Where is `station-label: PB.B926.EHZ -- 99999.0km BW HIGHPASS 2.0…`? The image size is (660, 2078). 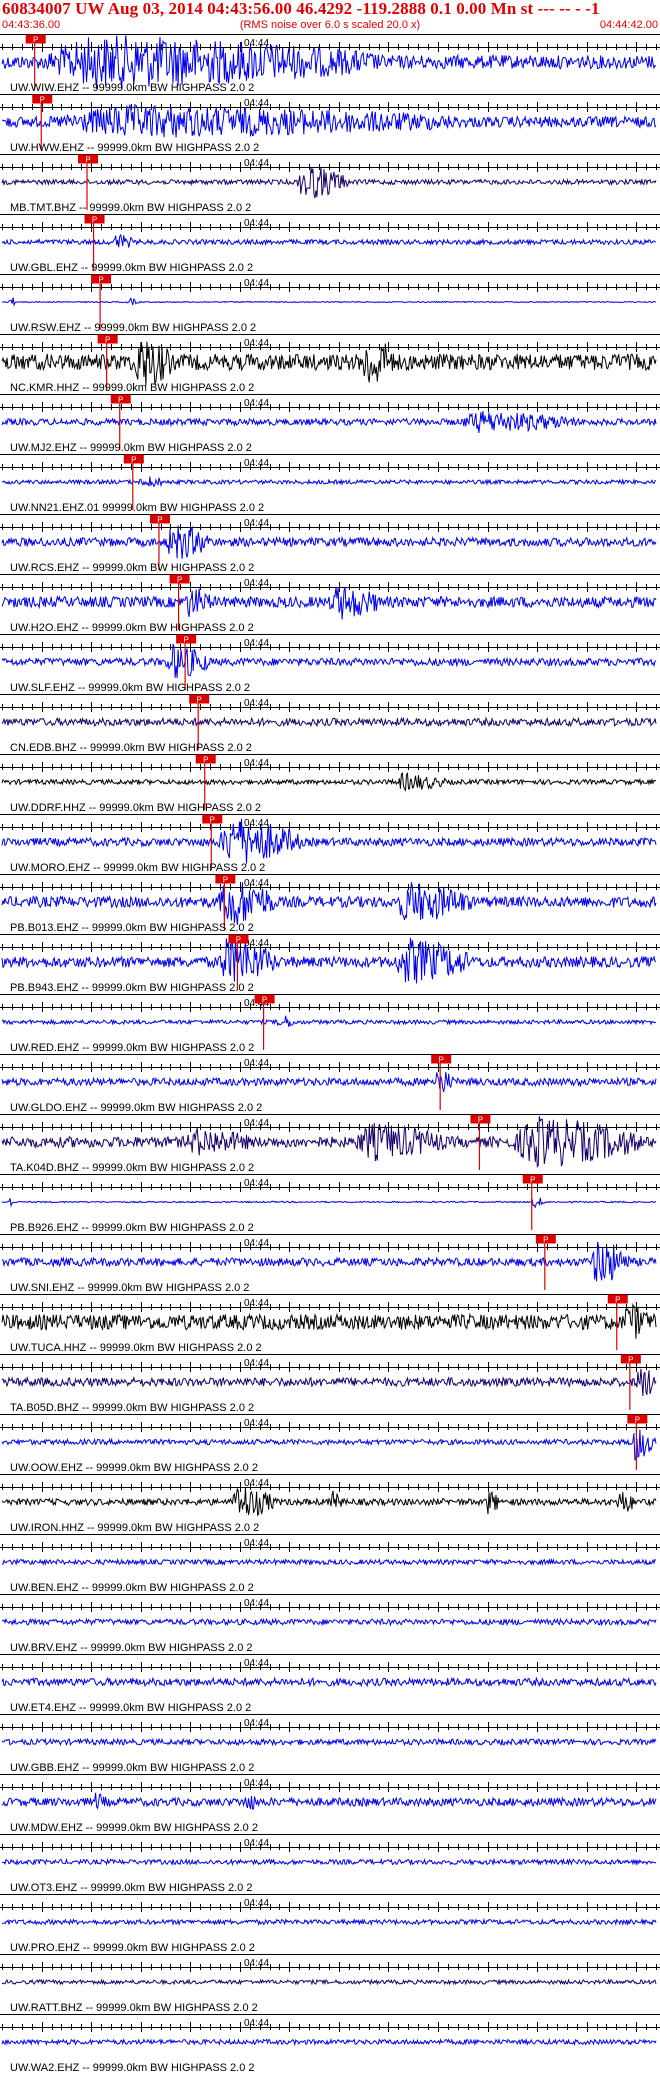 station-label: PB.B926.EHZ -- 99999.0km BW HIGHPASS 2.0… is located at coordinates (132, 1228).